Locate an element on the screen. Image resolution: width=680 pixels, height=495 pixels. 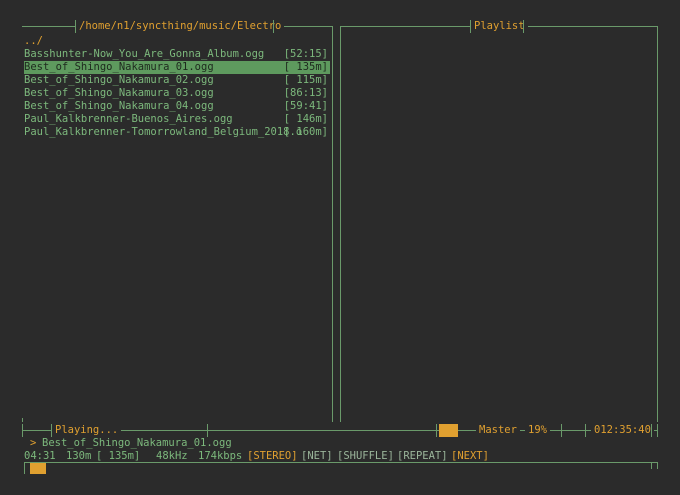
volume-bar is located at coordinates (448, 430).